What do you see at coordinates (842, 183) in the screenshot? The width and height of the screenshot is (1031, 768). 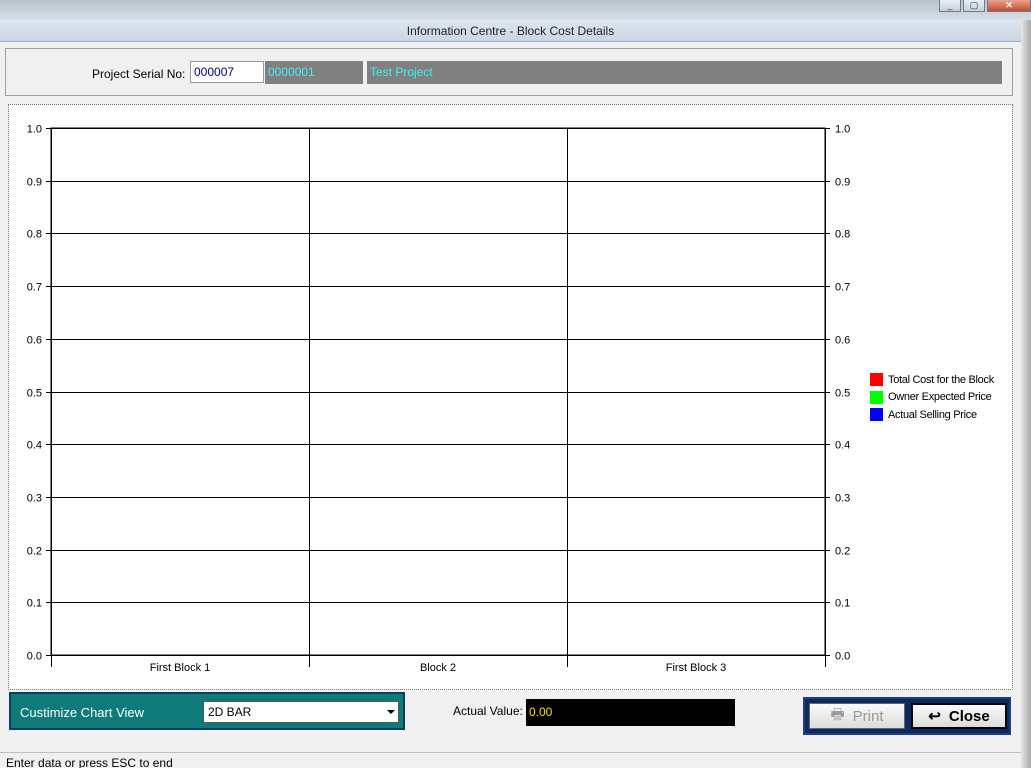 I see `y-tick-label-right: 0.9` at bounding box center [842, 183].